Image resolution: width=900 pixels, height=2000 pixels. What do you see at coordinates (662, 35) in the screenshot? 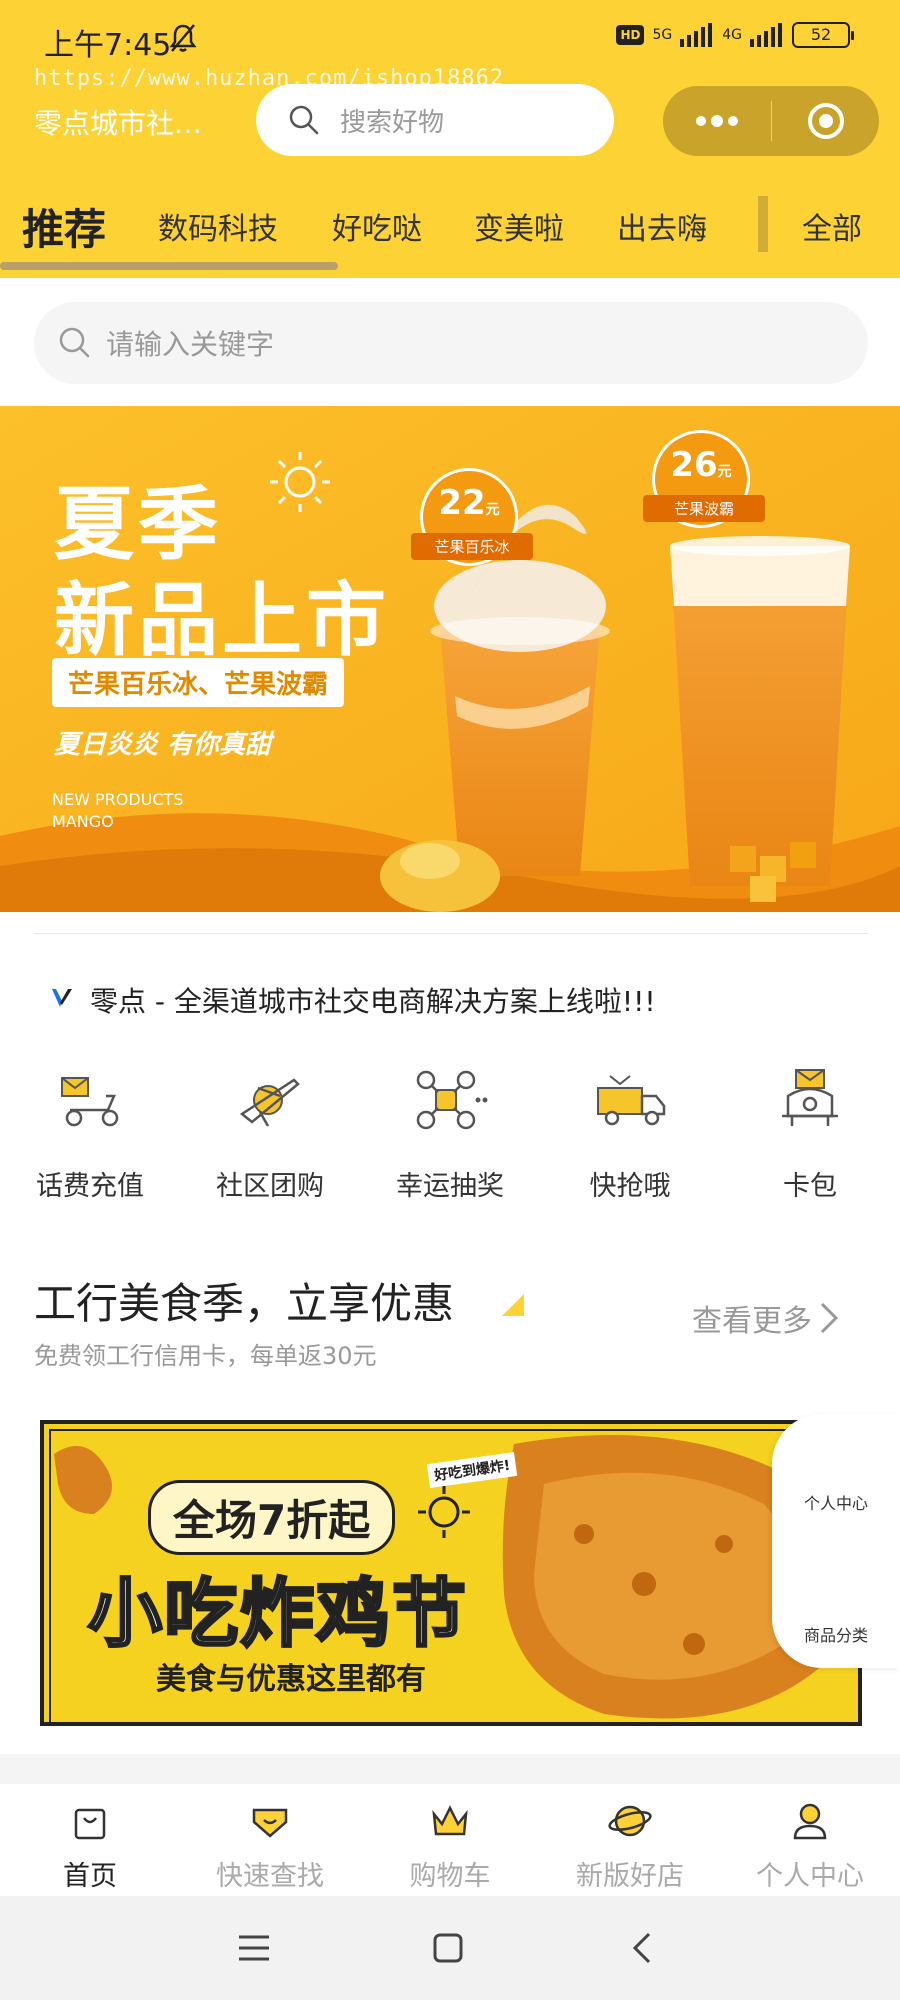
I see `network-5g-label: 5G` at bounding box center [662, 35].